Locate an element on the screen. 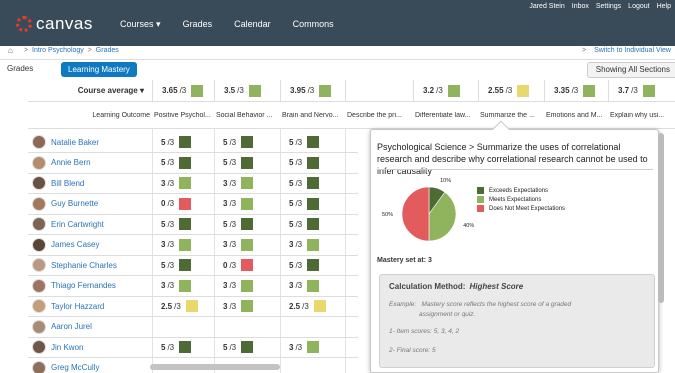  course-average-cell: 3.35/3 is located at coordinates (576, 90).